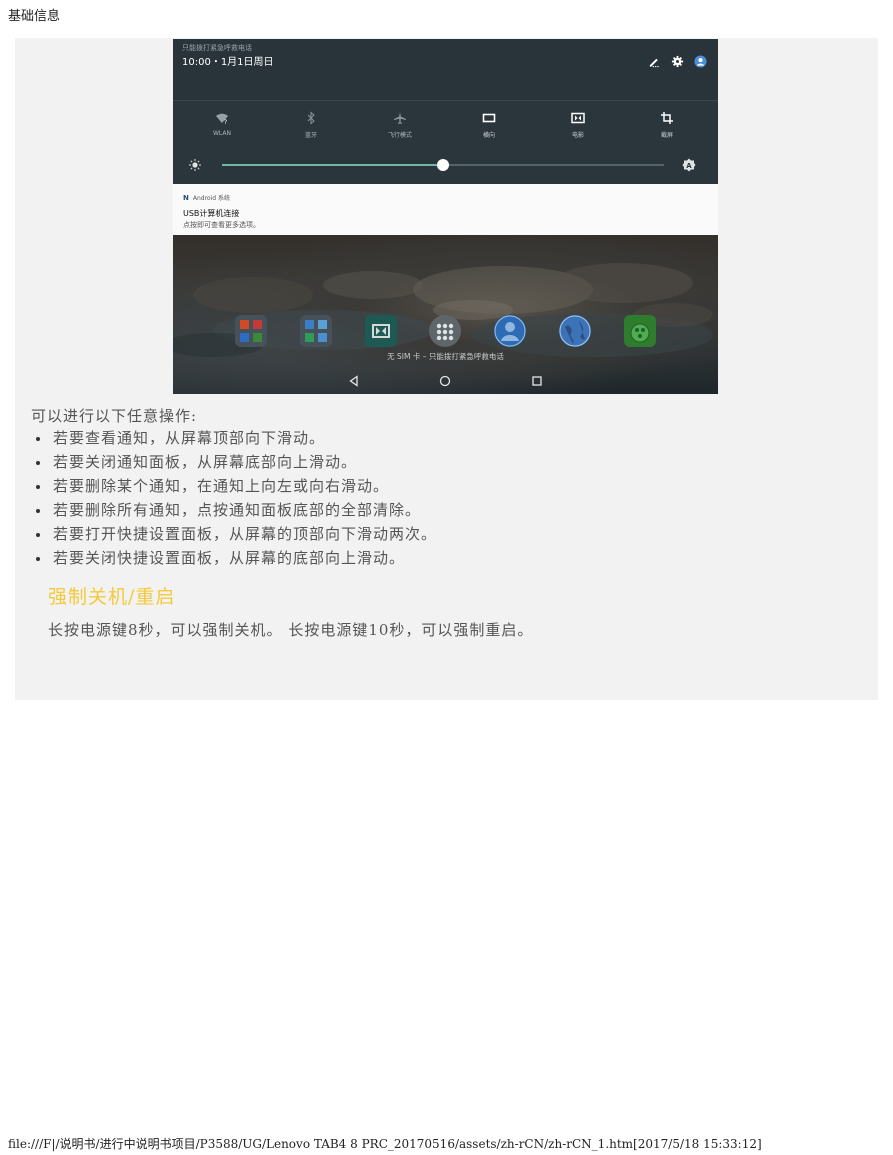  I want to click on quick-settings-header: 只能拨打紧急呼救电话 10:00・1月1日周日, so click(445, 69).